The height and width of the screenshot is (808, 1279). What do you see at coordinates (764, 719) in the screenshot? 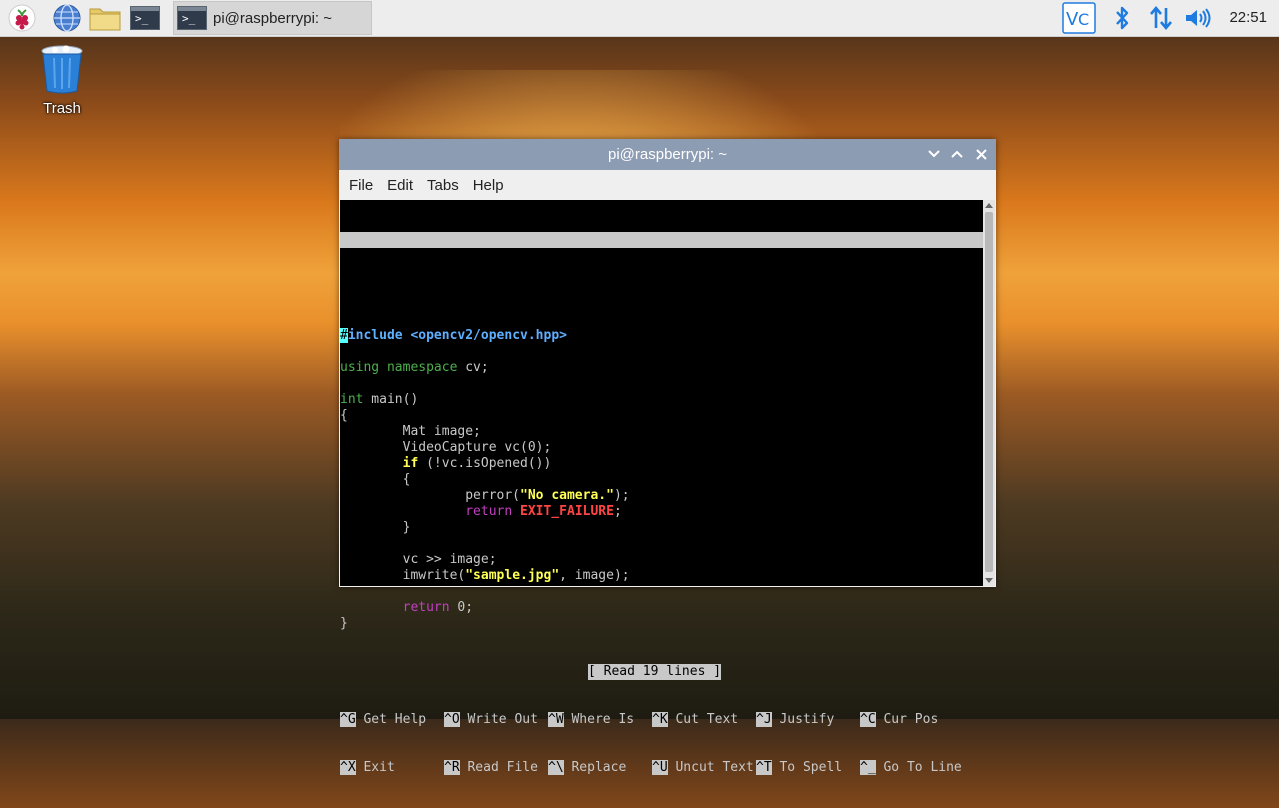
I see `shortcut-key: ^J` at bounding box center [764, 719].